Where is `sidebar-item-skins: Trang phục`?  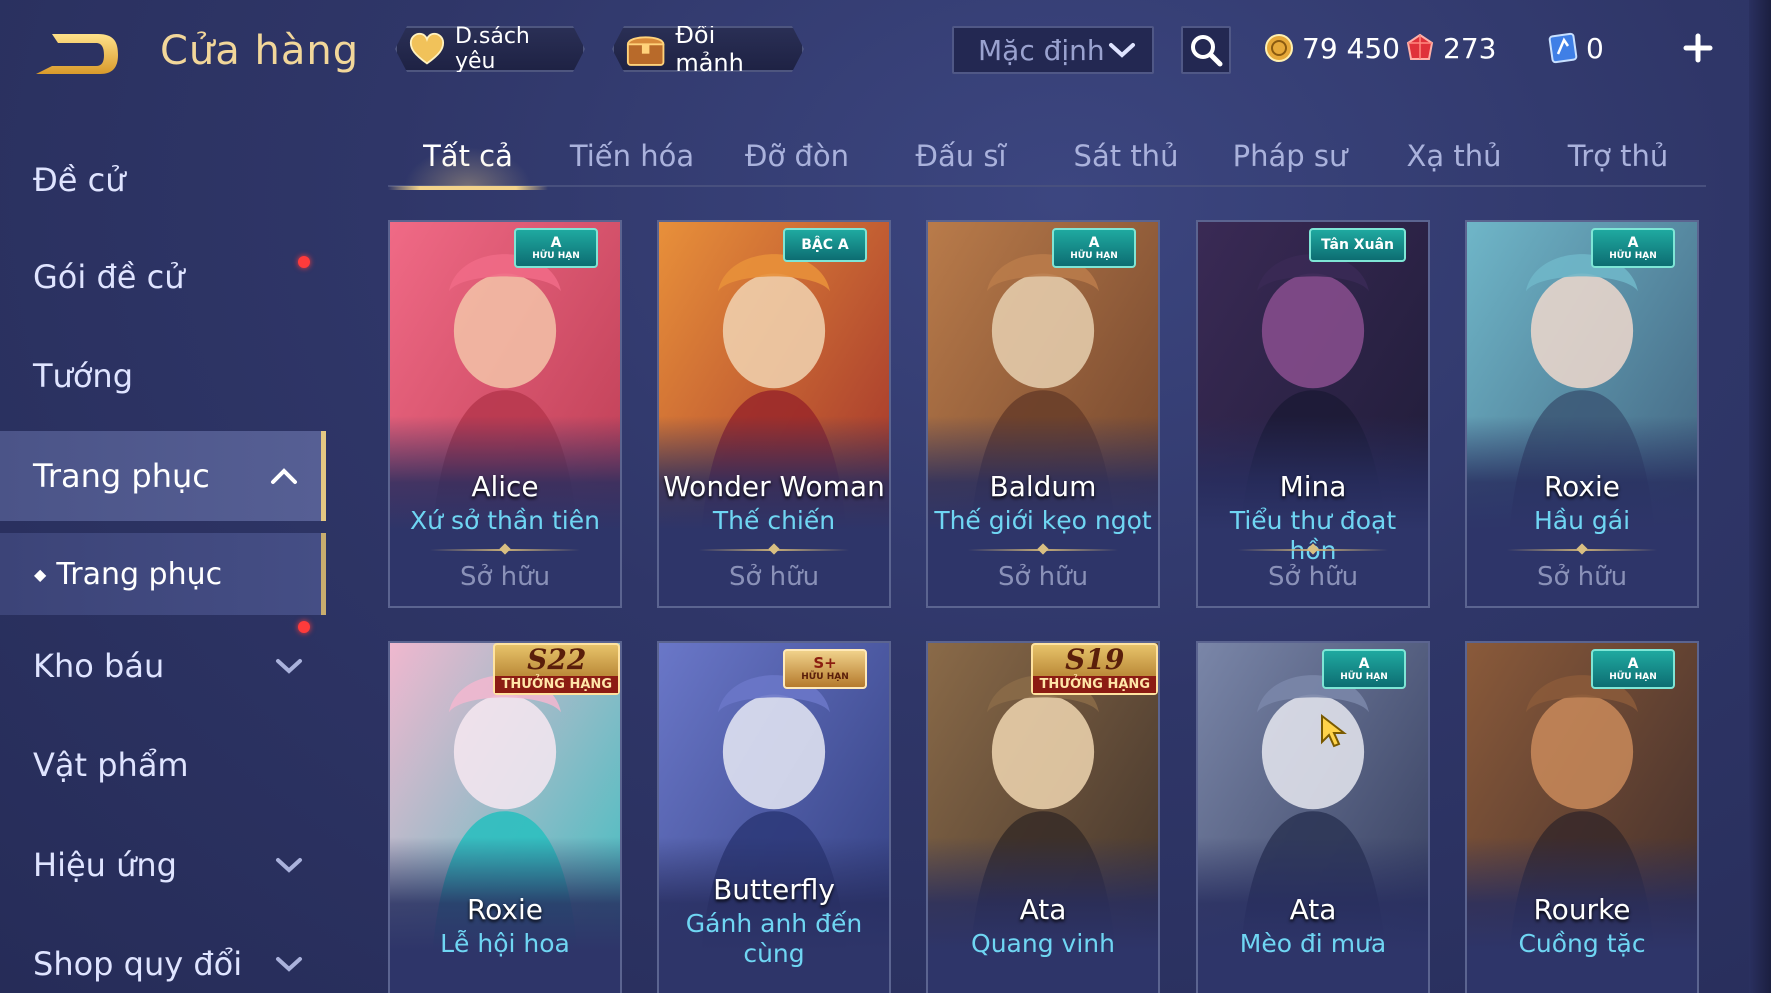 sidebar-item-skins: Trang phục is located at coordinates (163, 476).